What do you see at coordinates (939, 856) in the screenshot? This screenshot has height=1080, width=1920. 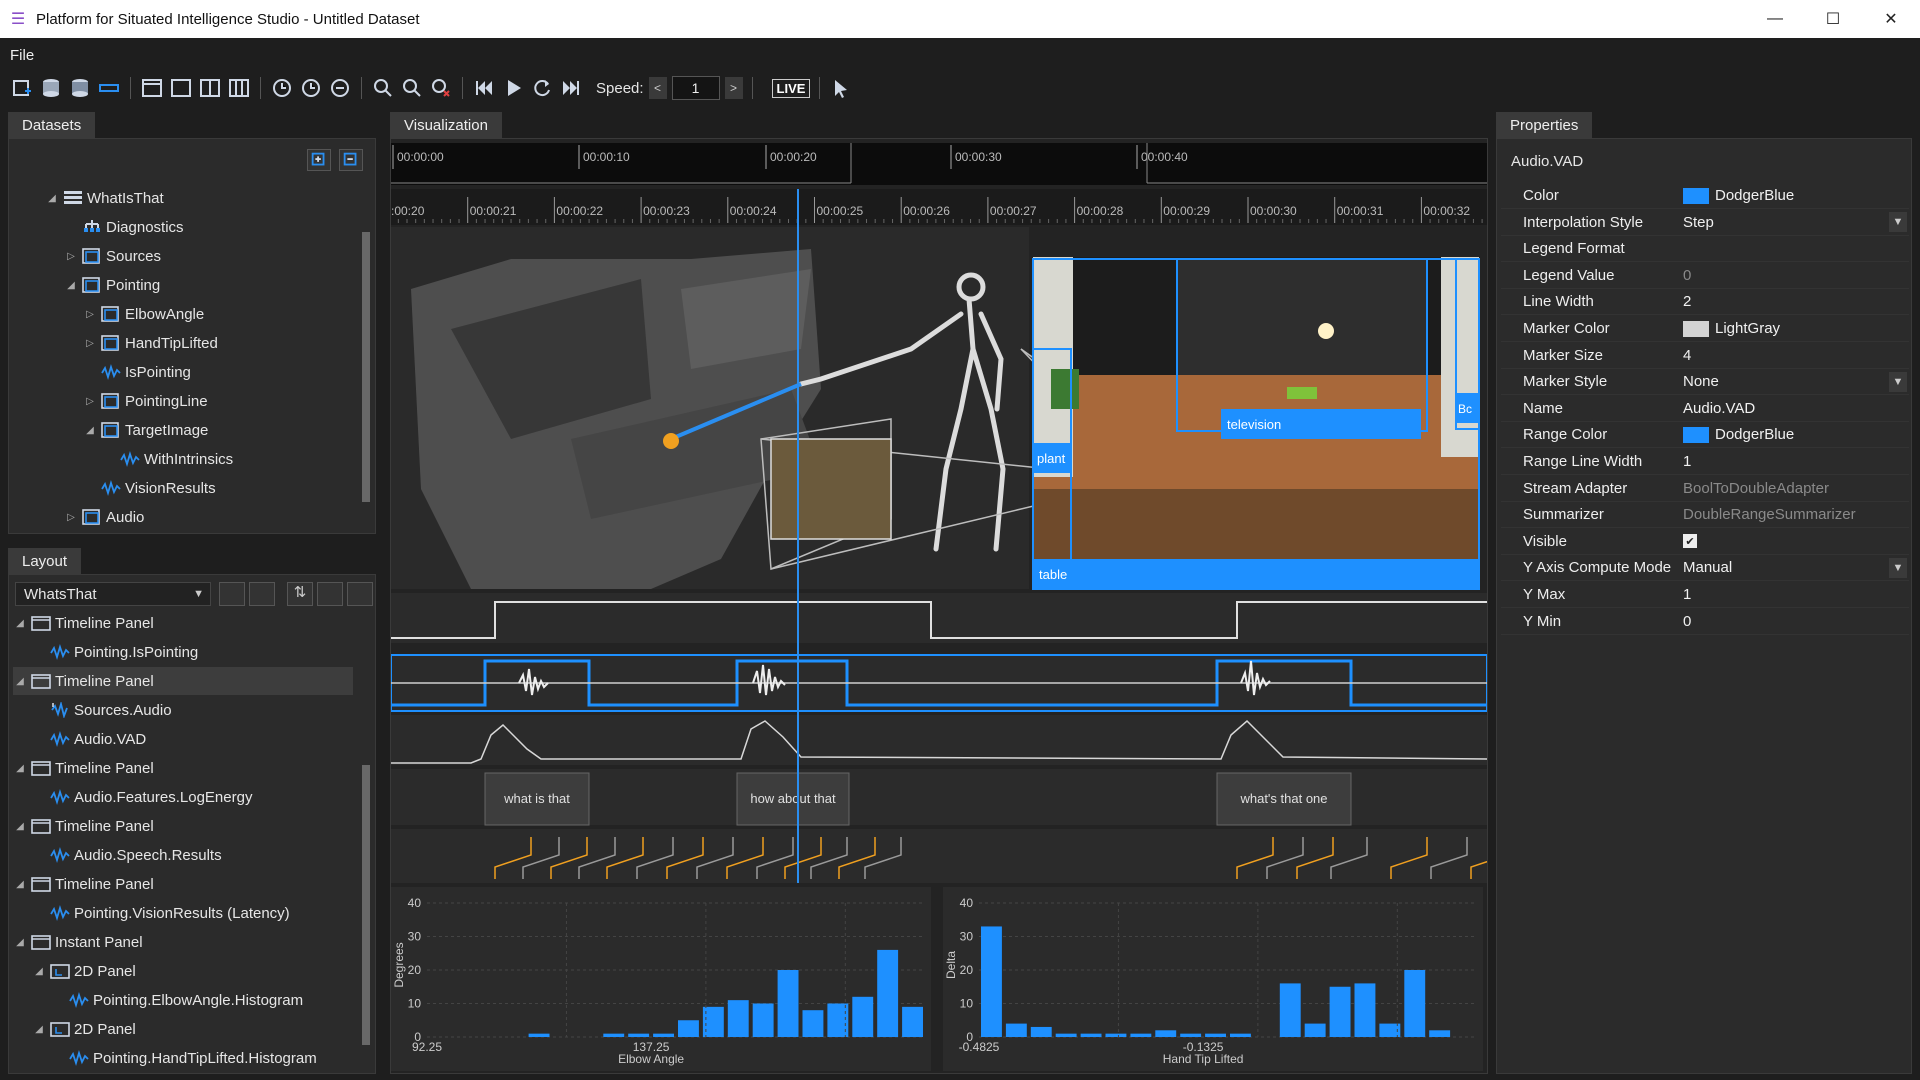 I see `timeline-panel-vision-latency` at bounding box center [939, 856].